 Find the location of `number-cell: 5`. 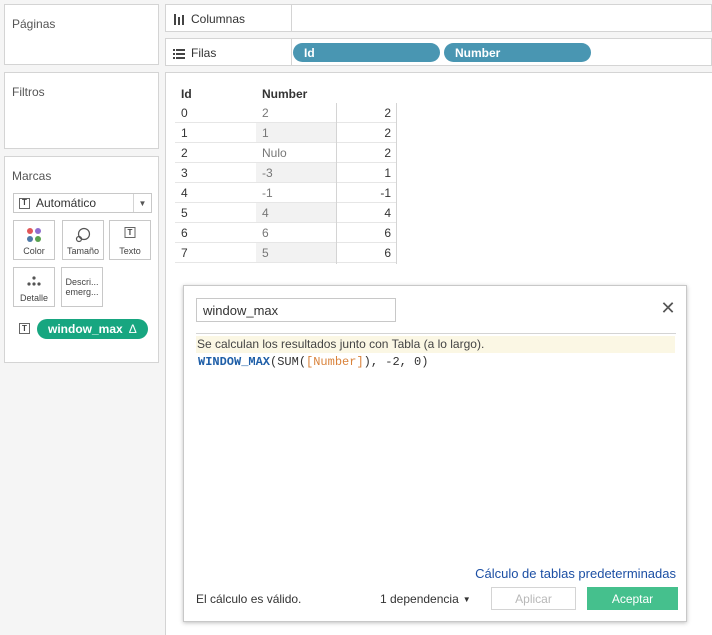

number-cell: 5 is located at coordinates (265, 253).